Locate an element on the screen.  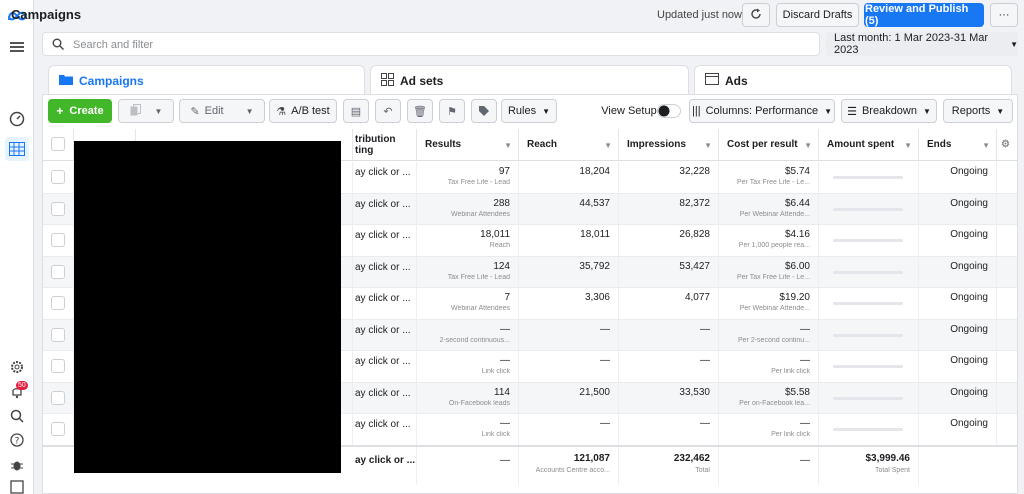
tab-ad-sets: Ad sets is located at coordinates (529, 80).